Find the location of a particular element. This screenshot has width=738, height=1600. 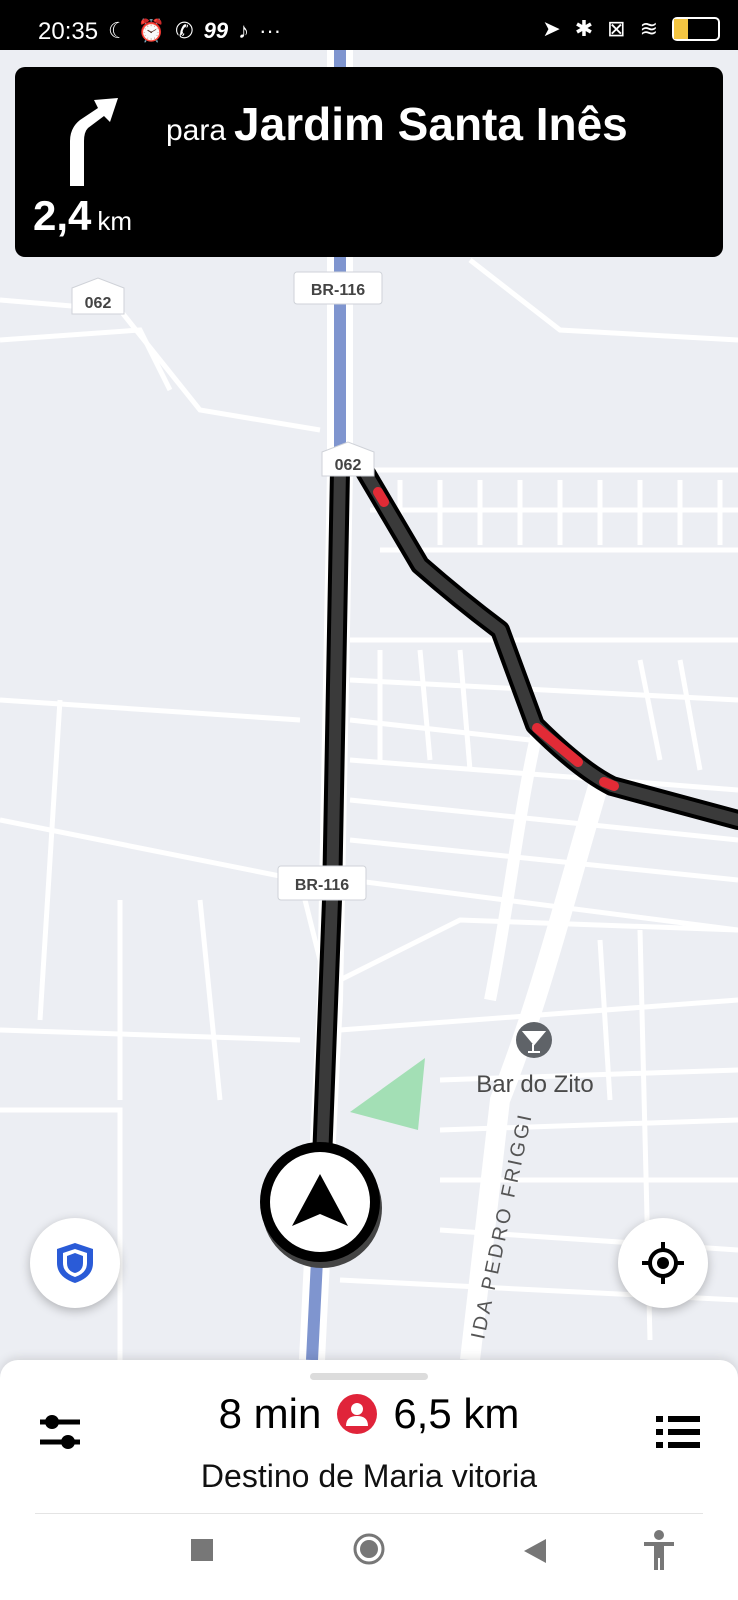

battery-icon: 31 is located at coordinates (696, 29).